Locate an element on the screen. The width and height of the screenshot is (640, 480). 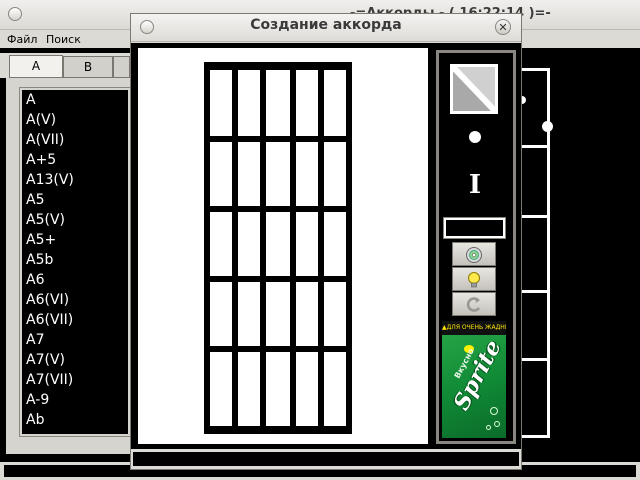
list-item: A+5 is located at coordinates (41, 160).